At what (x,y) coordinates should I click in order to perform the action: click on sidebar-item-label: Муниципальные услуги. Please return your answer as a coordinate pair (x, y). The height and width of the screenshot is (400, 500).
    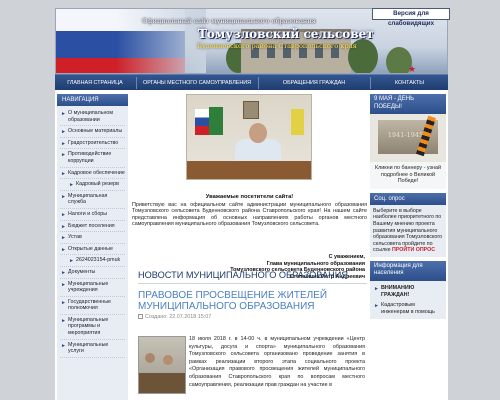
    Looking at the image, I should click on (88, 348).